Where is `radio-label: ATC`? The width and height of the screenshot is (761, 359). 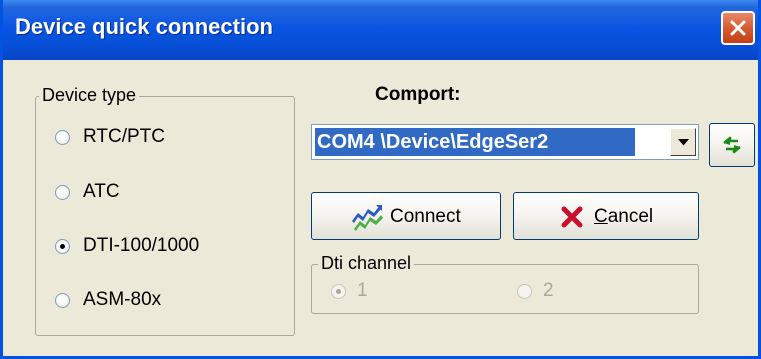 radio-label: ATC is located at coordinates (101, 191).